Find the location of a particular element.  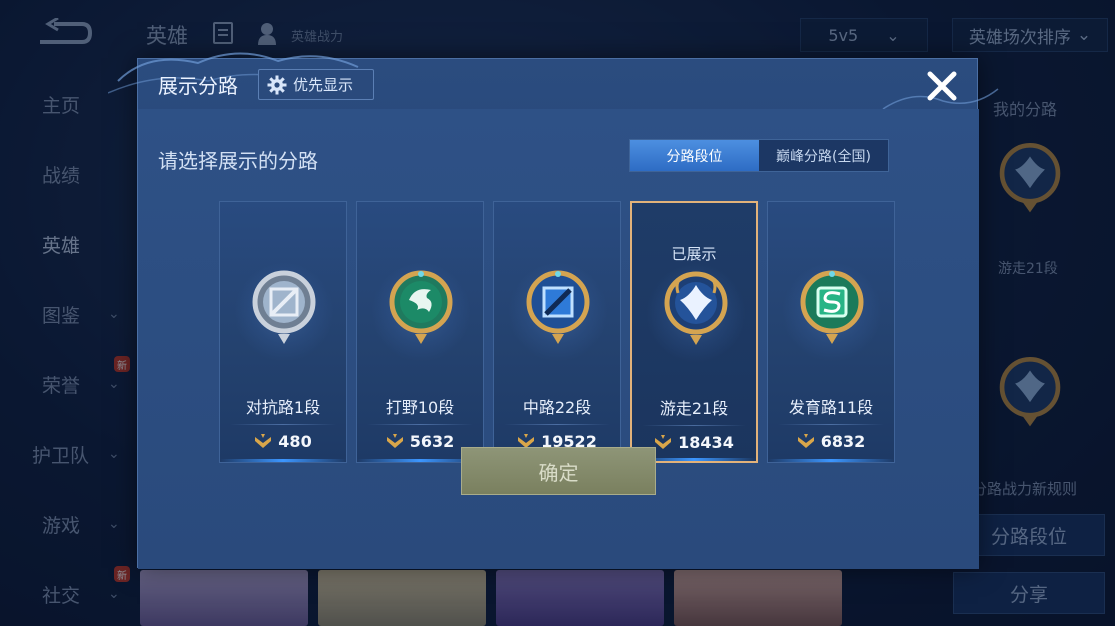

farm-lane-emblem-icon is located at coordinates (832, 307).